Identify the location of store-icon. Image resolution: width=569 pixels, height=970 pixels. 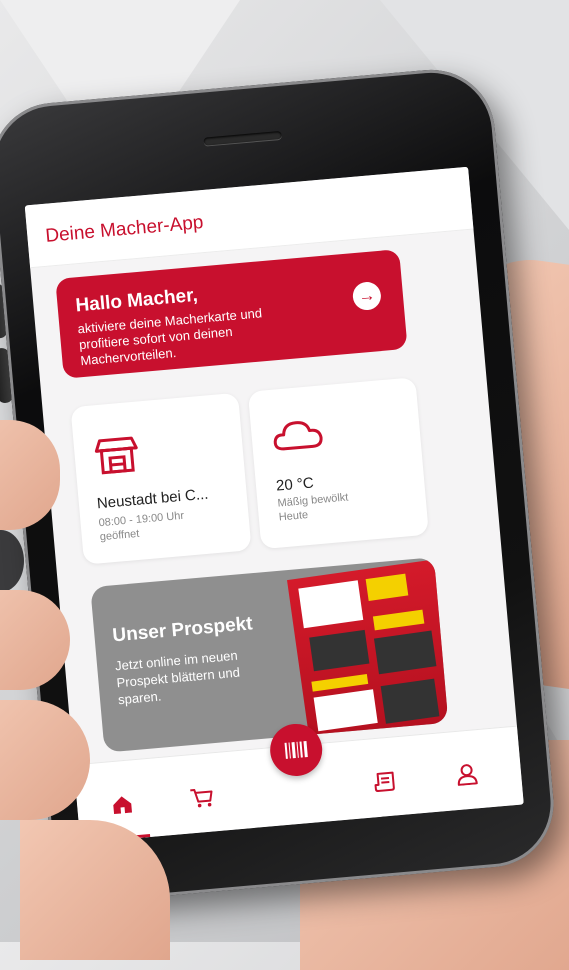
(116, 455).